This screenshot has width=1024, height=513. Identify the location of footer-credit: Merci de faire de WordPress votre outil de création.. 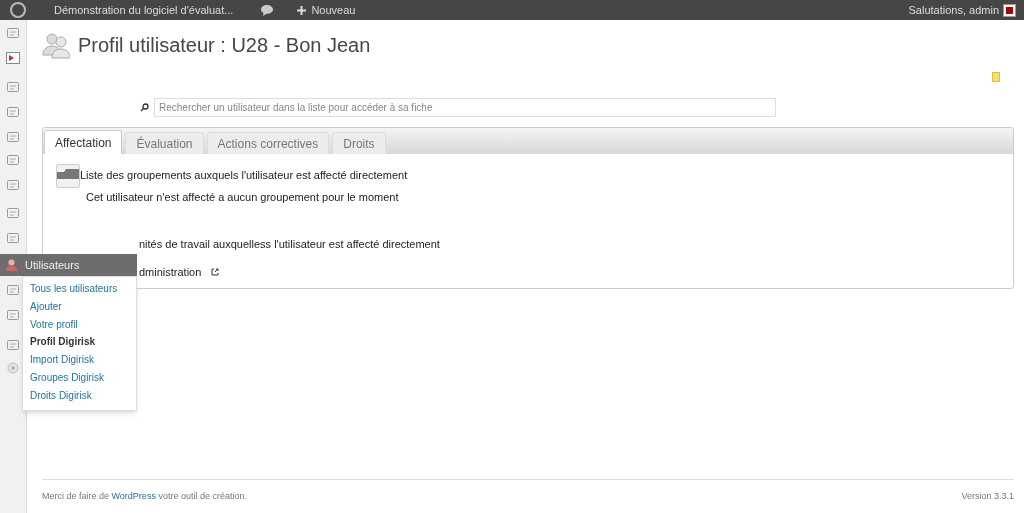
(144, 496).